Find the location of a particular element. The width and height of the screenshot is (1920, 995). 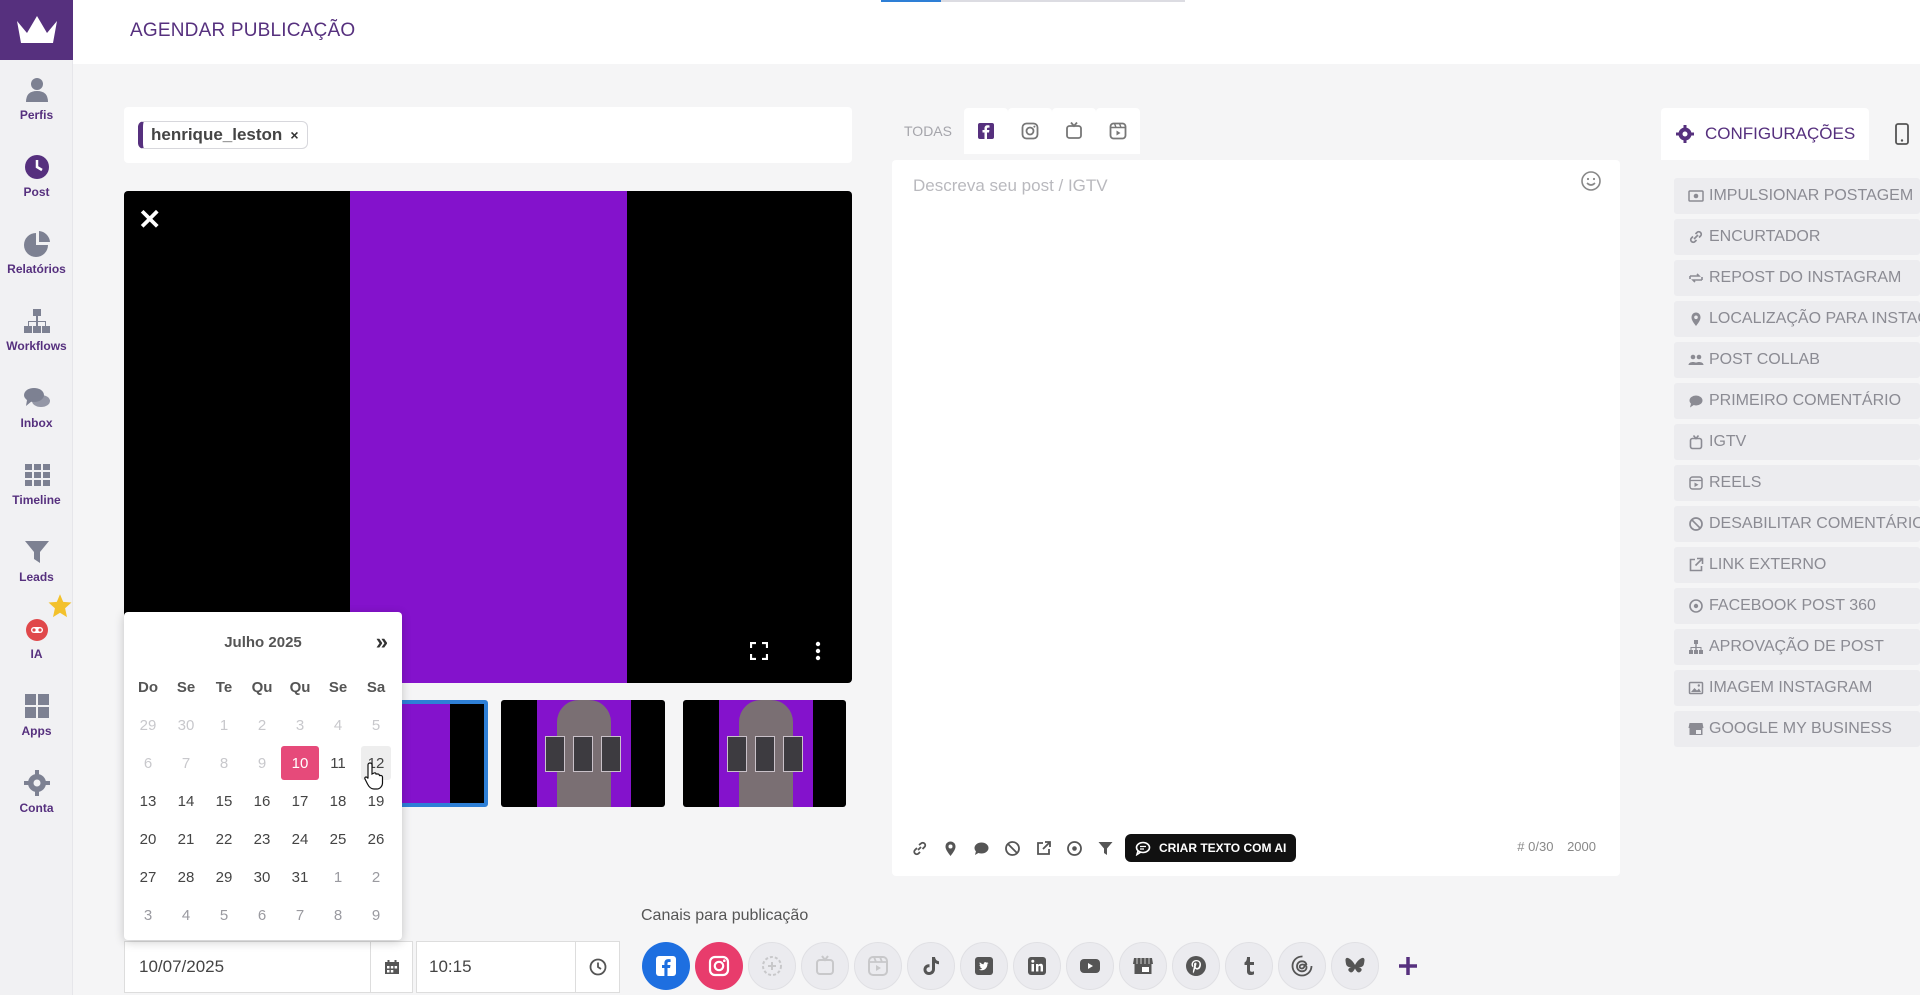

nav-item-perfis: Perfis is located at coordinates (36, 98).